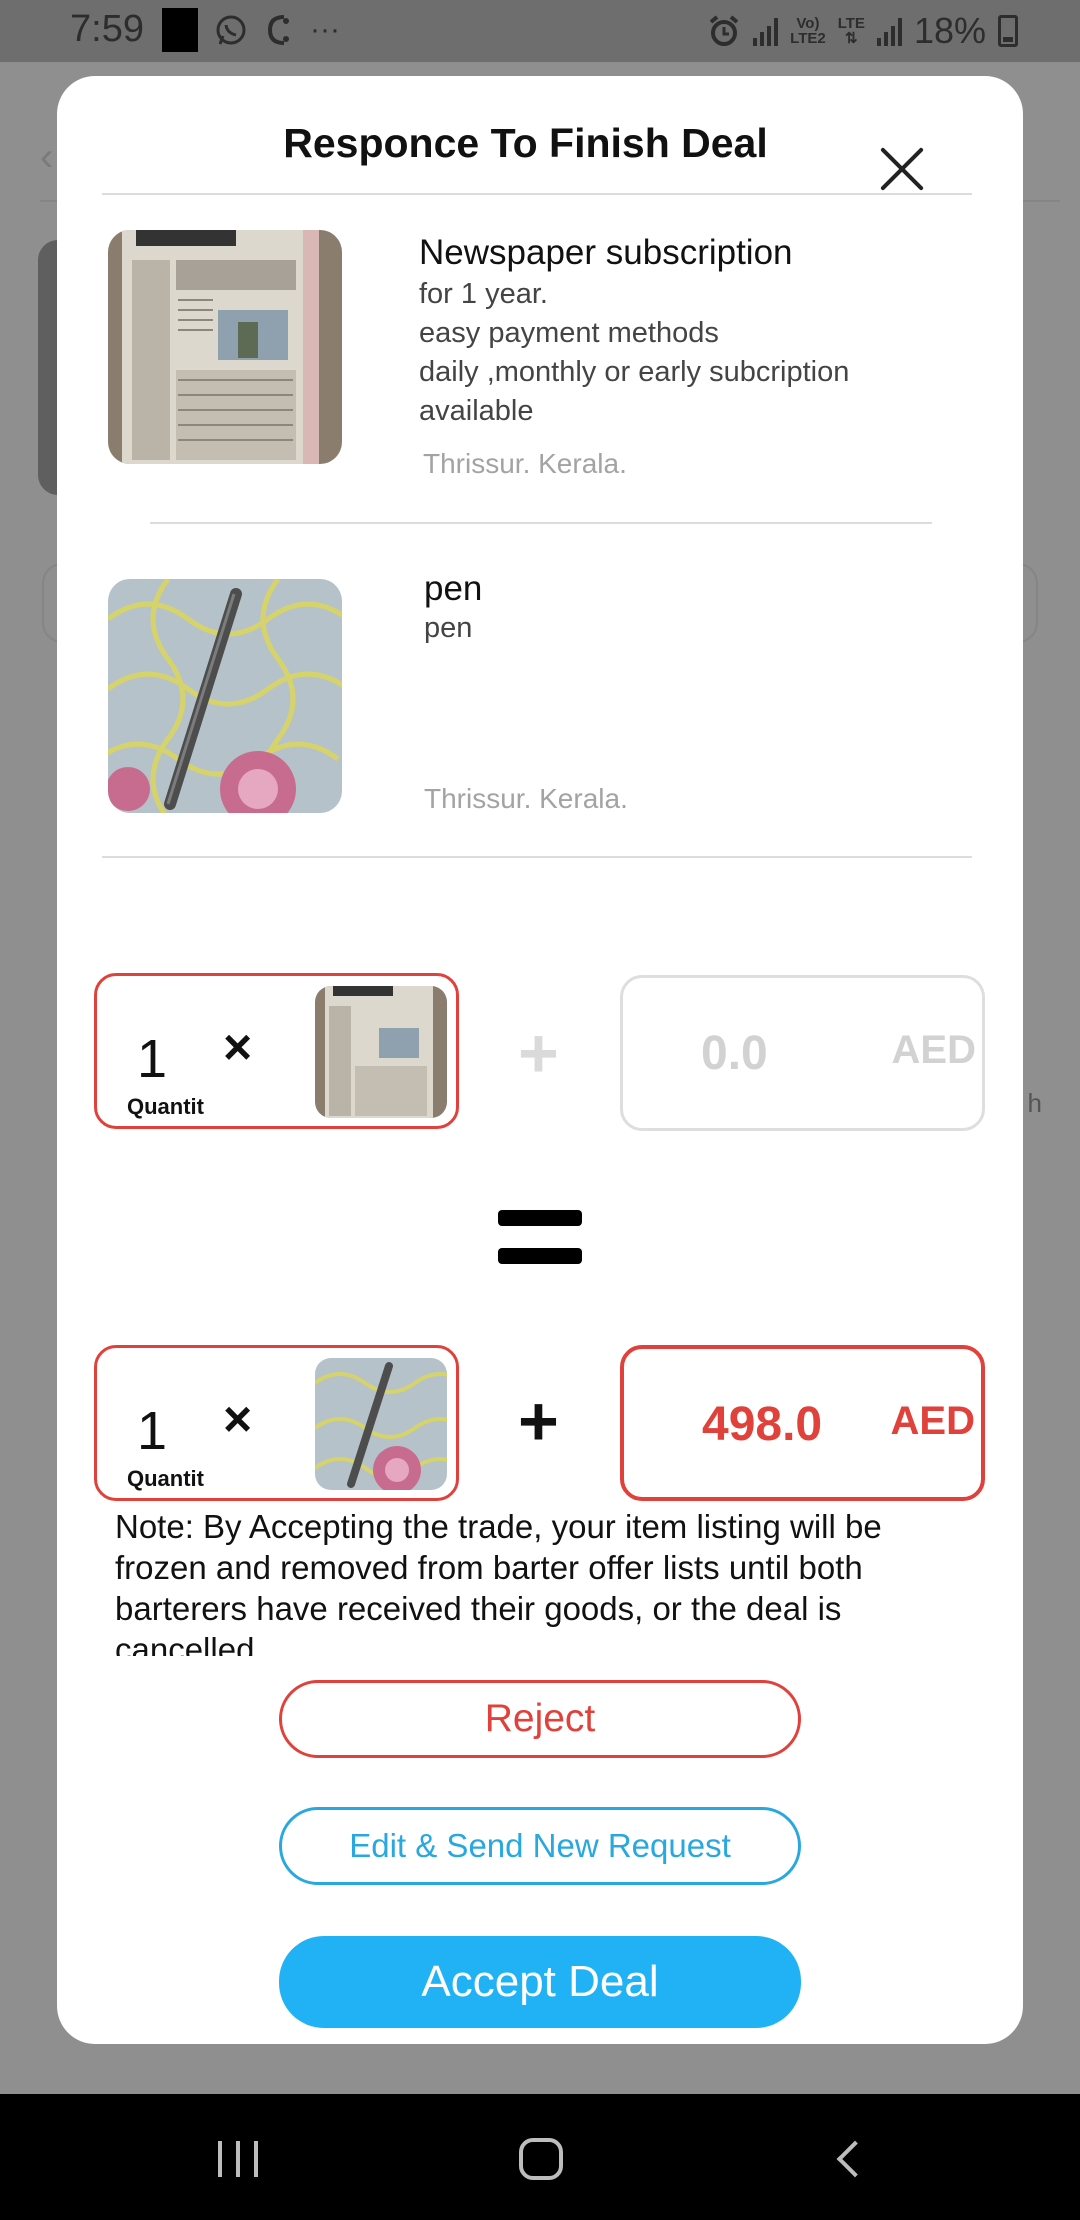  Describe the element at coordinates (453, 588) in the screenshot. I see `item-title: pen` at that location.